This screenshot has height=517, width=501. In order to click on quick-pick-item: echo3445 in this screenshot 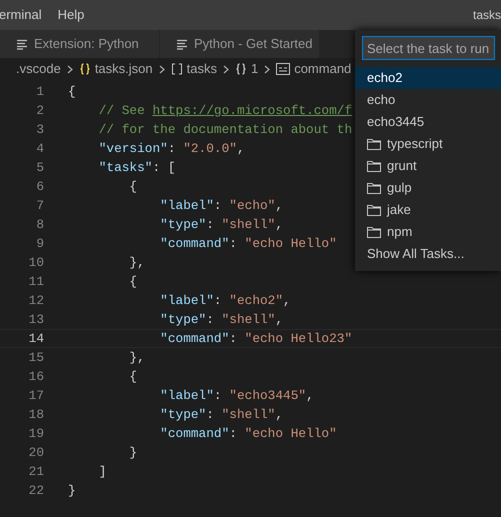, I will do `click(428, 121)`.